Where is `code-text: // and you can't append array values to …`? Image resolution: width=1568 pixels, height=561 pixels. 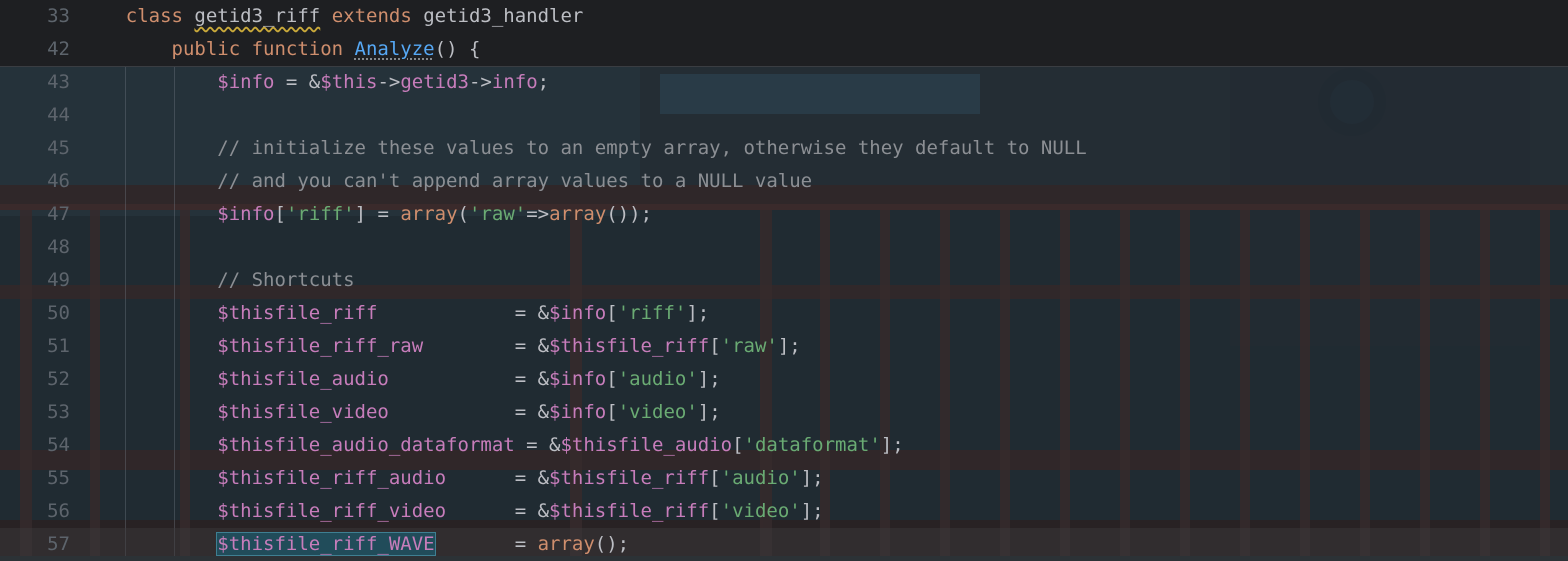
code-text: // and you can't append array values to … is located at coordinates (446, 181).